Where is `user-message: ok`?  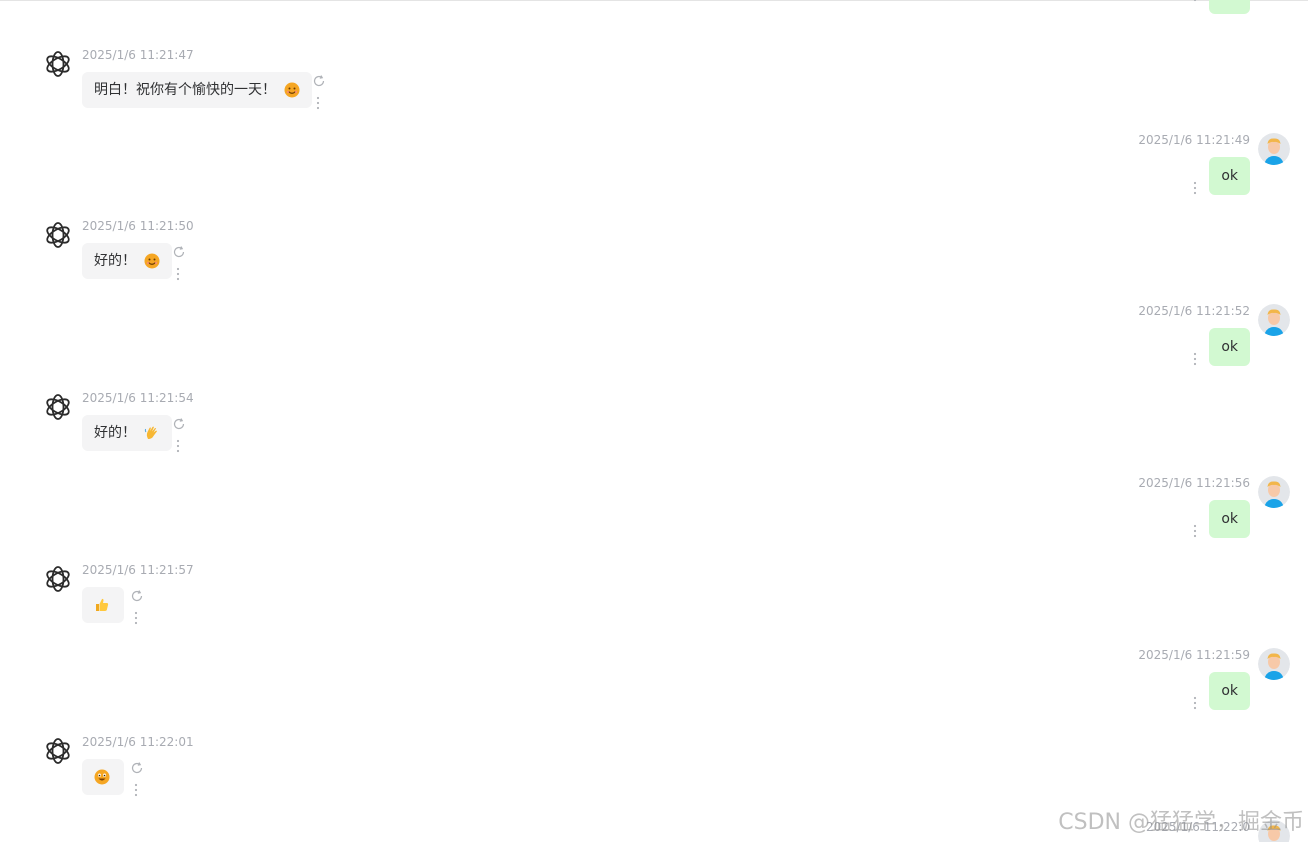
user-message: ok is located at coordinates (1140, 18).